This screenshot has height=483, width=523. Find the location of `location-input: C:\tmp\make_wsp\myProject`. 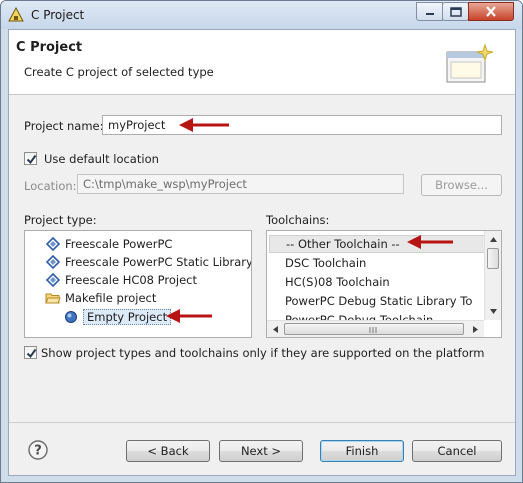

location-input: C:\tmp\make_wsp\myProject is located at coordinates (240, 184).